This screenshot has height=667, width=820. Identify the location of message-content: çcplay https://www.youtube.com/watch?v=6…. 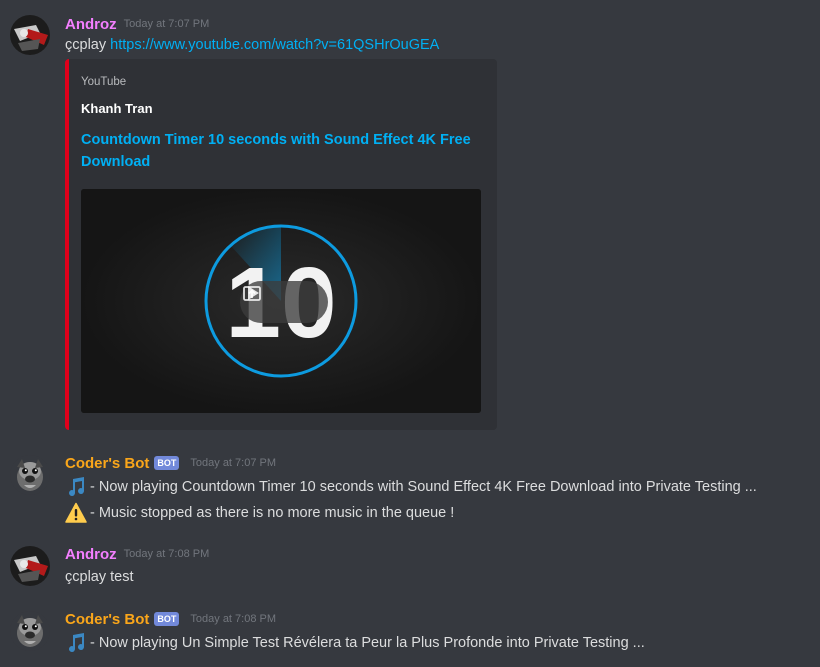
(252, 45).